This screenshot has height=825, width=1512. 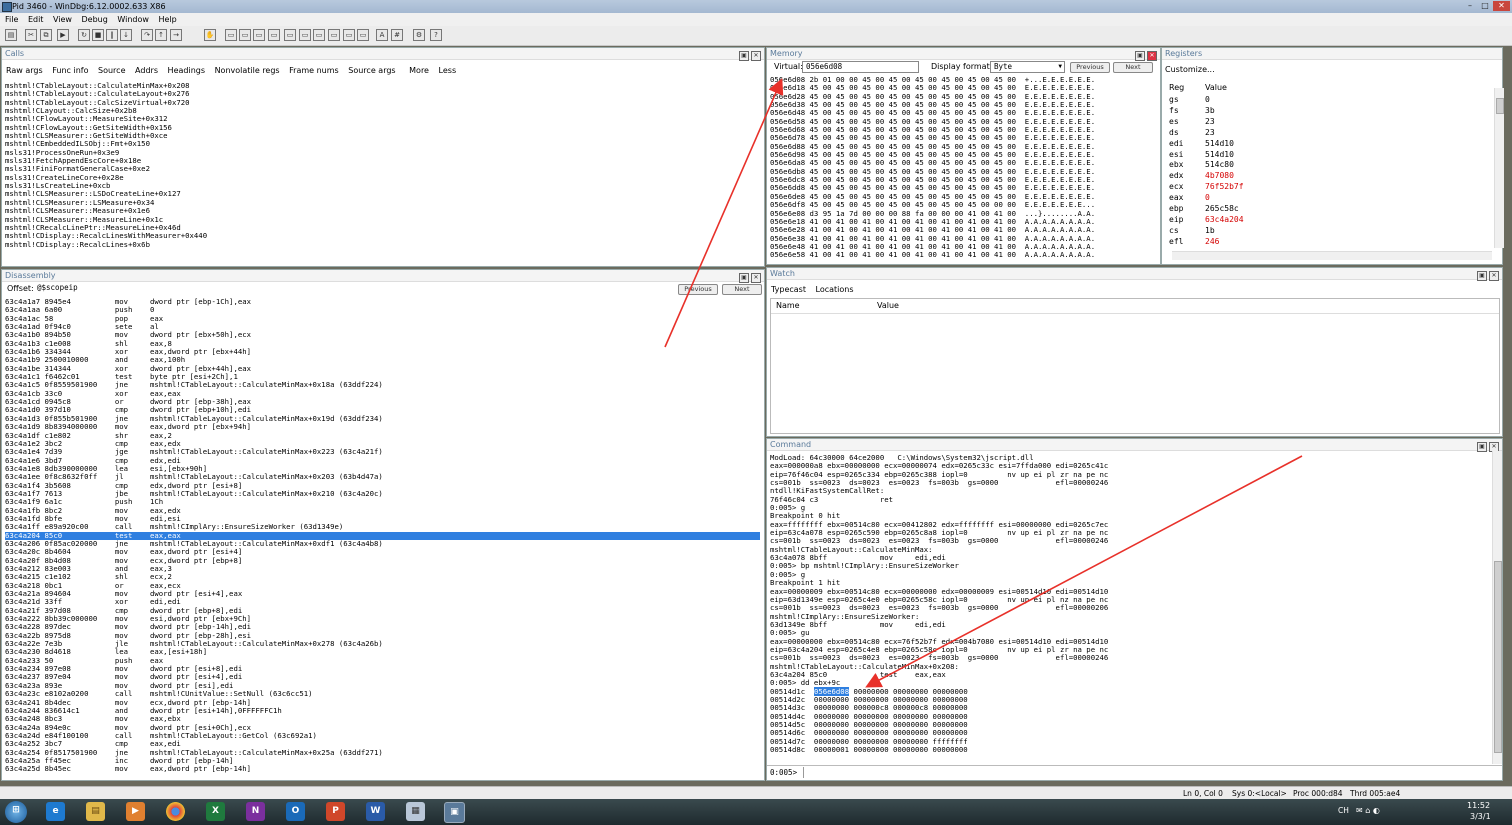 I want to click on more-button: More, so click(x=419, y=70).